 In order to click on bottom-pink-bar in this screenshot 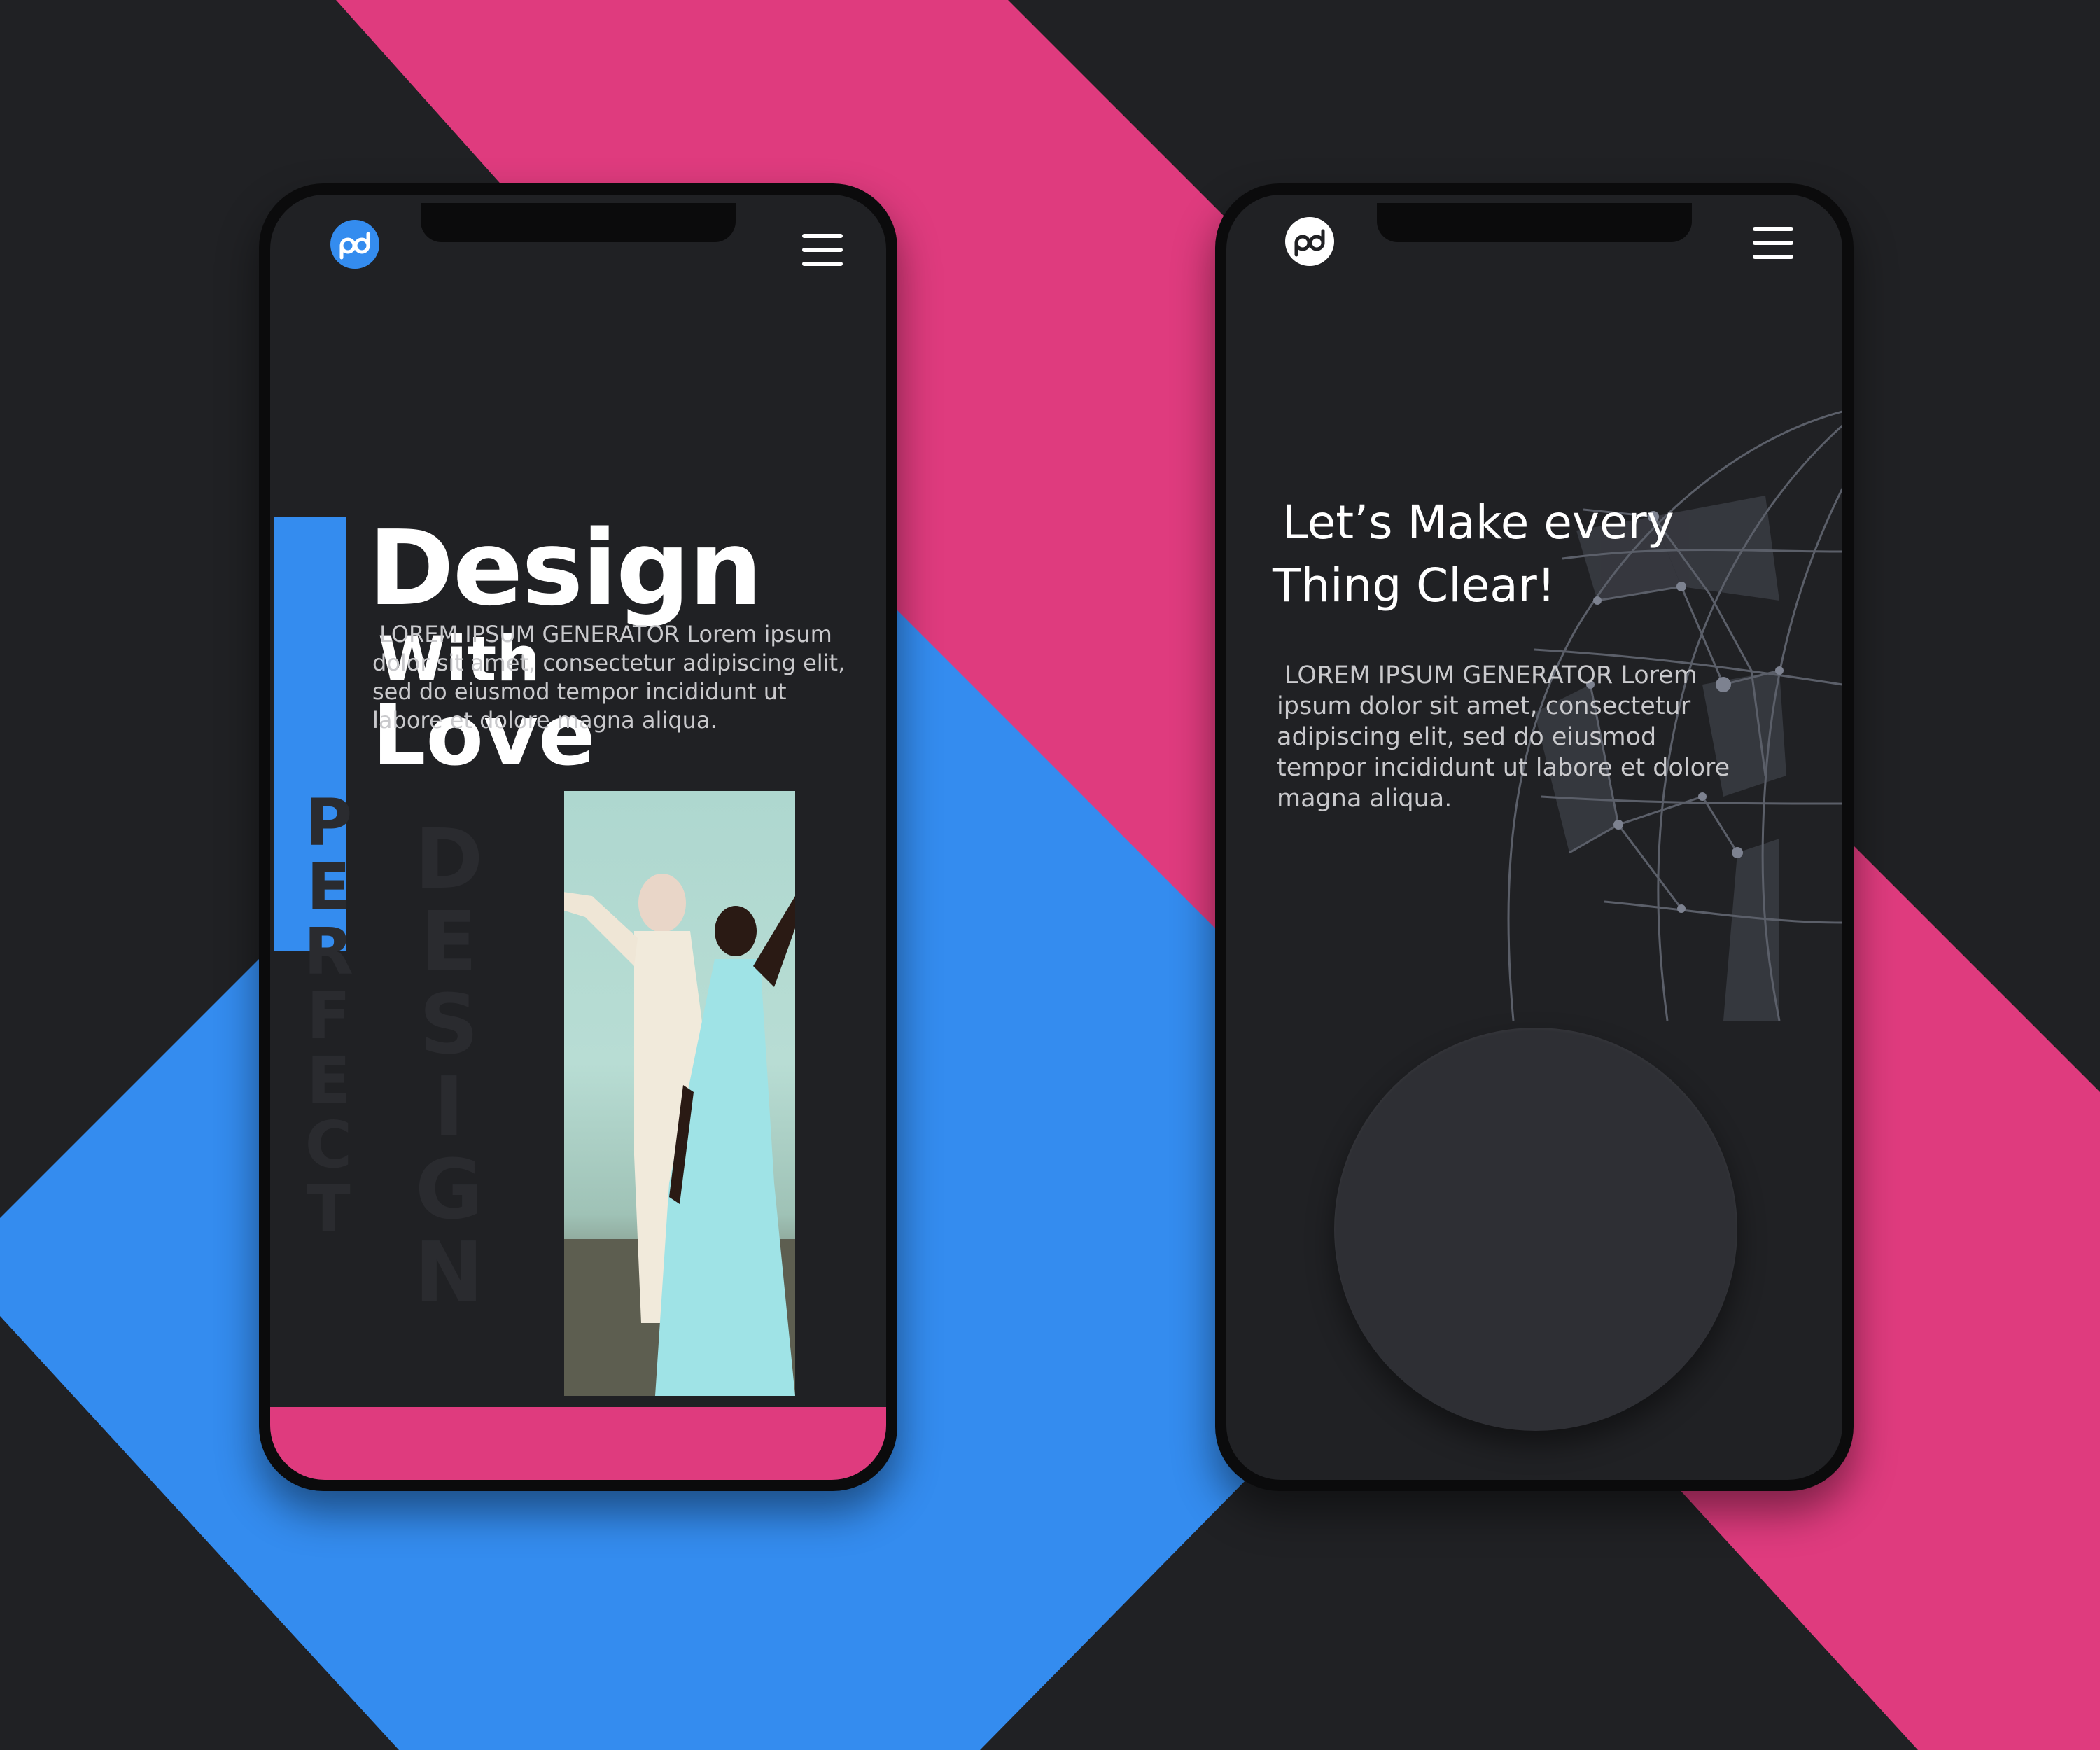, I will do `click(578, 1443)`.